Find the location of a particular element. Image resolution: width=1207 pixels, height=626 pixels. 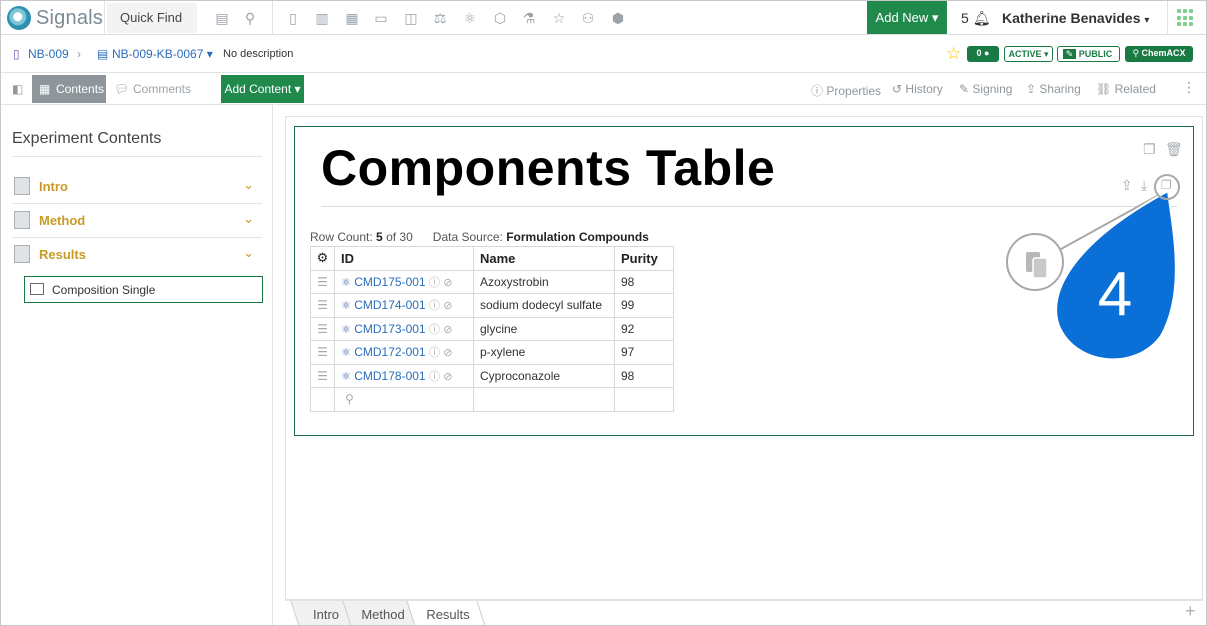

section-tabs: Intro Method Results is located at coordinates (744, 612).